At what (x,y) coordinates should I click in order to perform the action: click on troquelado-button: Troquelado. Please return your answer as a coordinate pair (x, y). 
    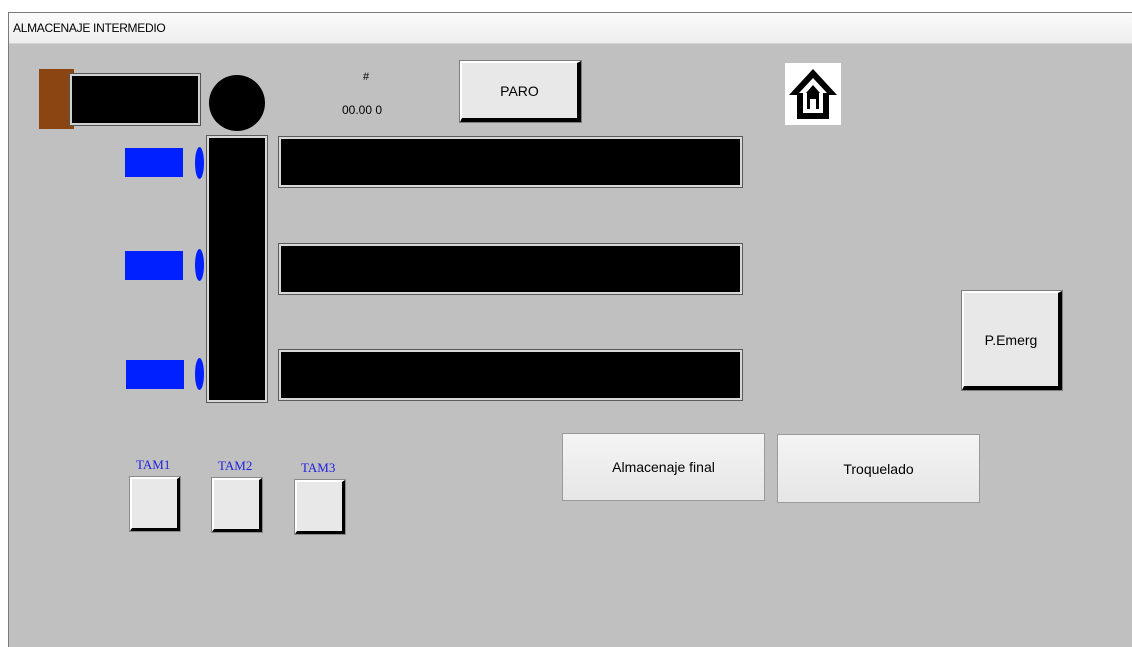
    Looking at the image, I should click on (878, 468).